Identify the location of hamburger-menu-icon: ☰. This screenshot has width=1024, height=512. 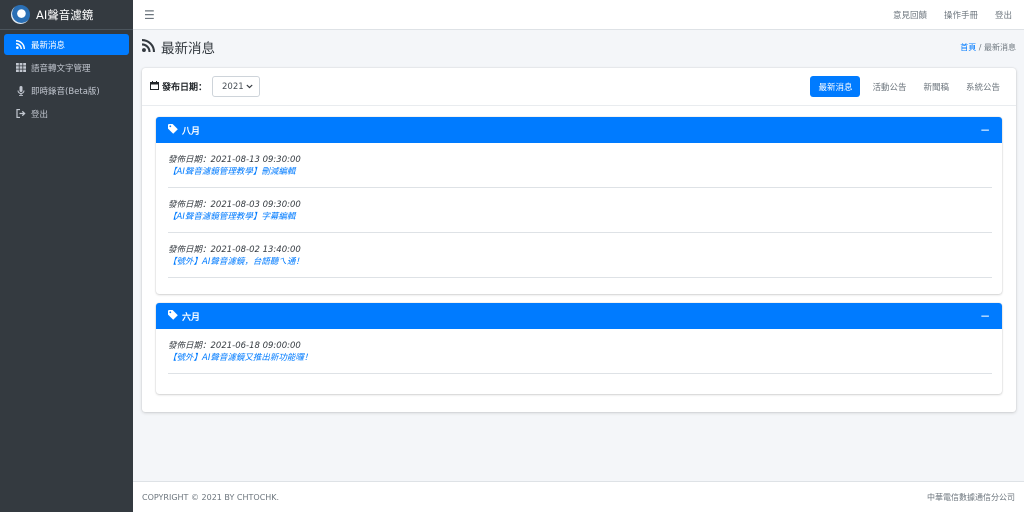
(149, 15).